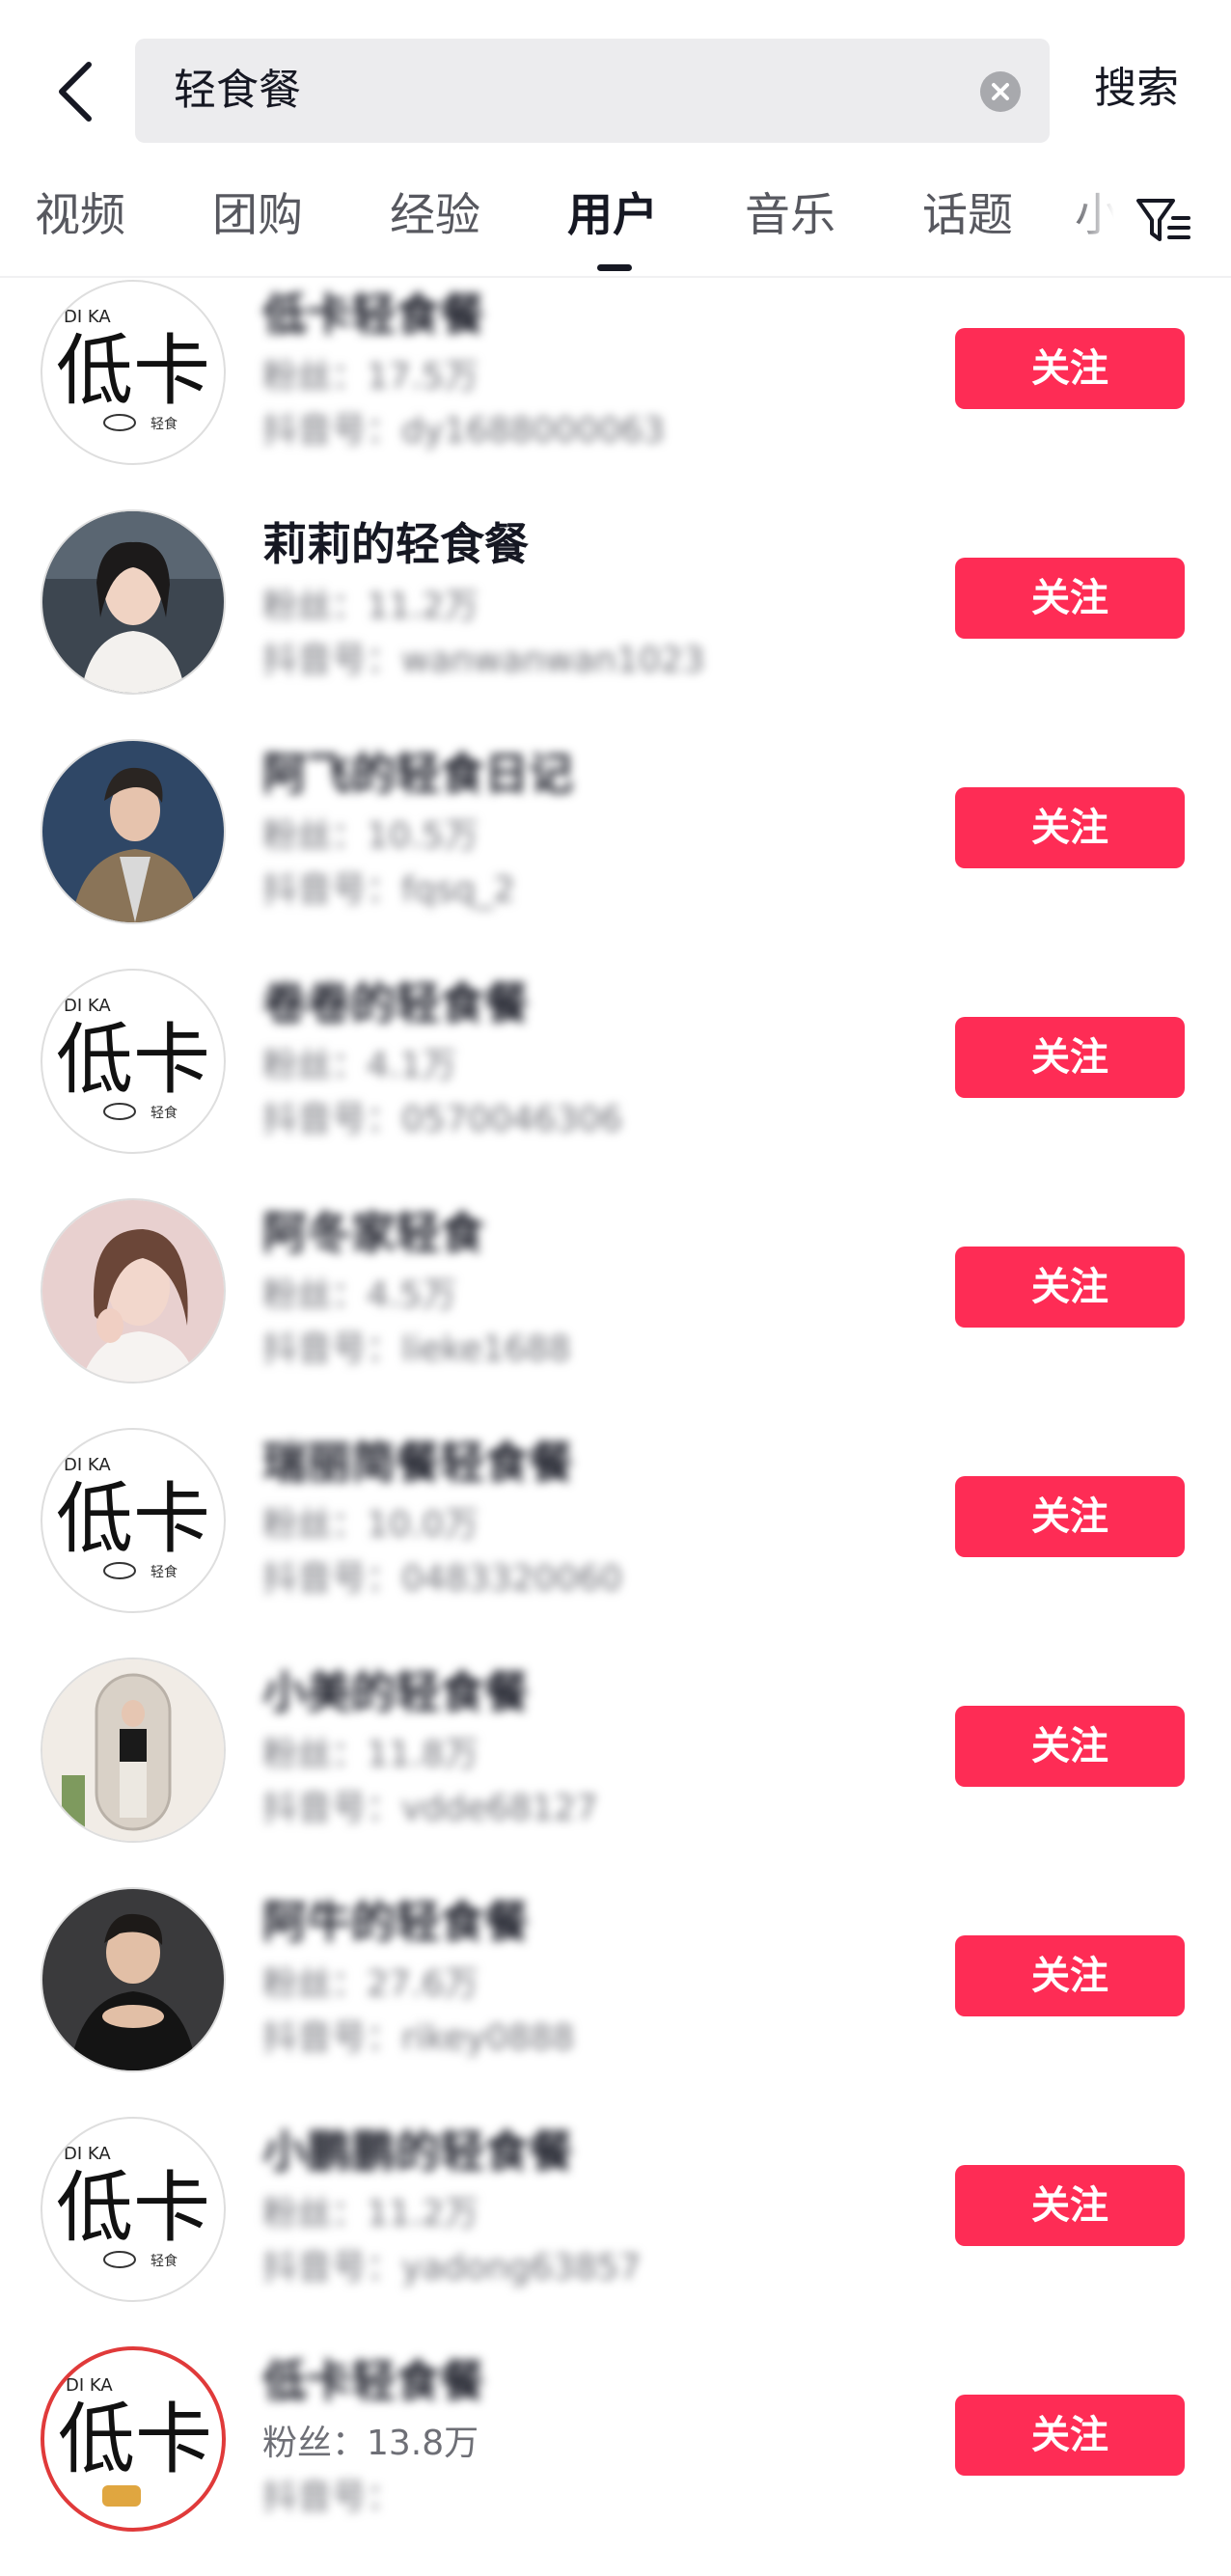 Image resolution: width=1231 pixels, height=2576 pixels. What do you see at coordinates (395, 1922) in the screenshot?
I see `user-name: 阿牛的轻食餐` at bounding box center [395, 1922].